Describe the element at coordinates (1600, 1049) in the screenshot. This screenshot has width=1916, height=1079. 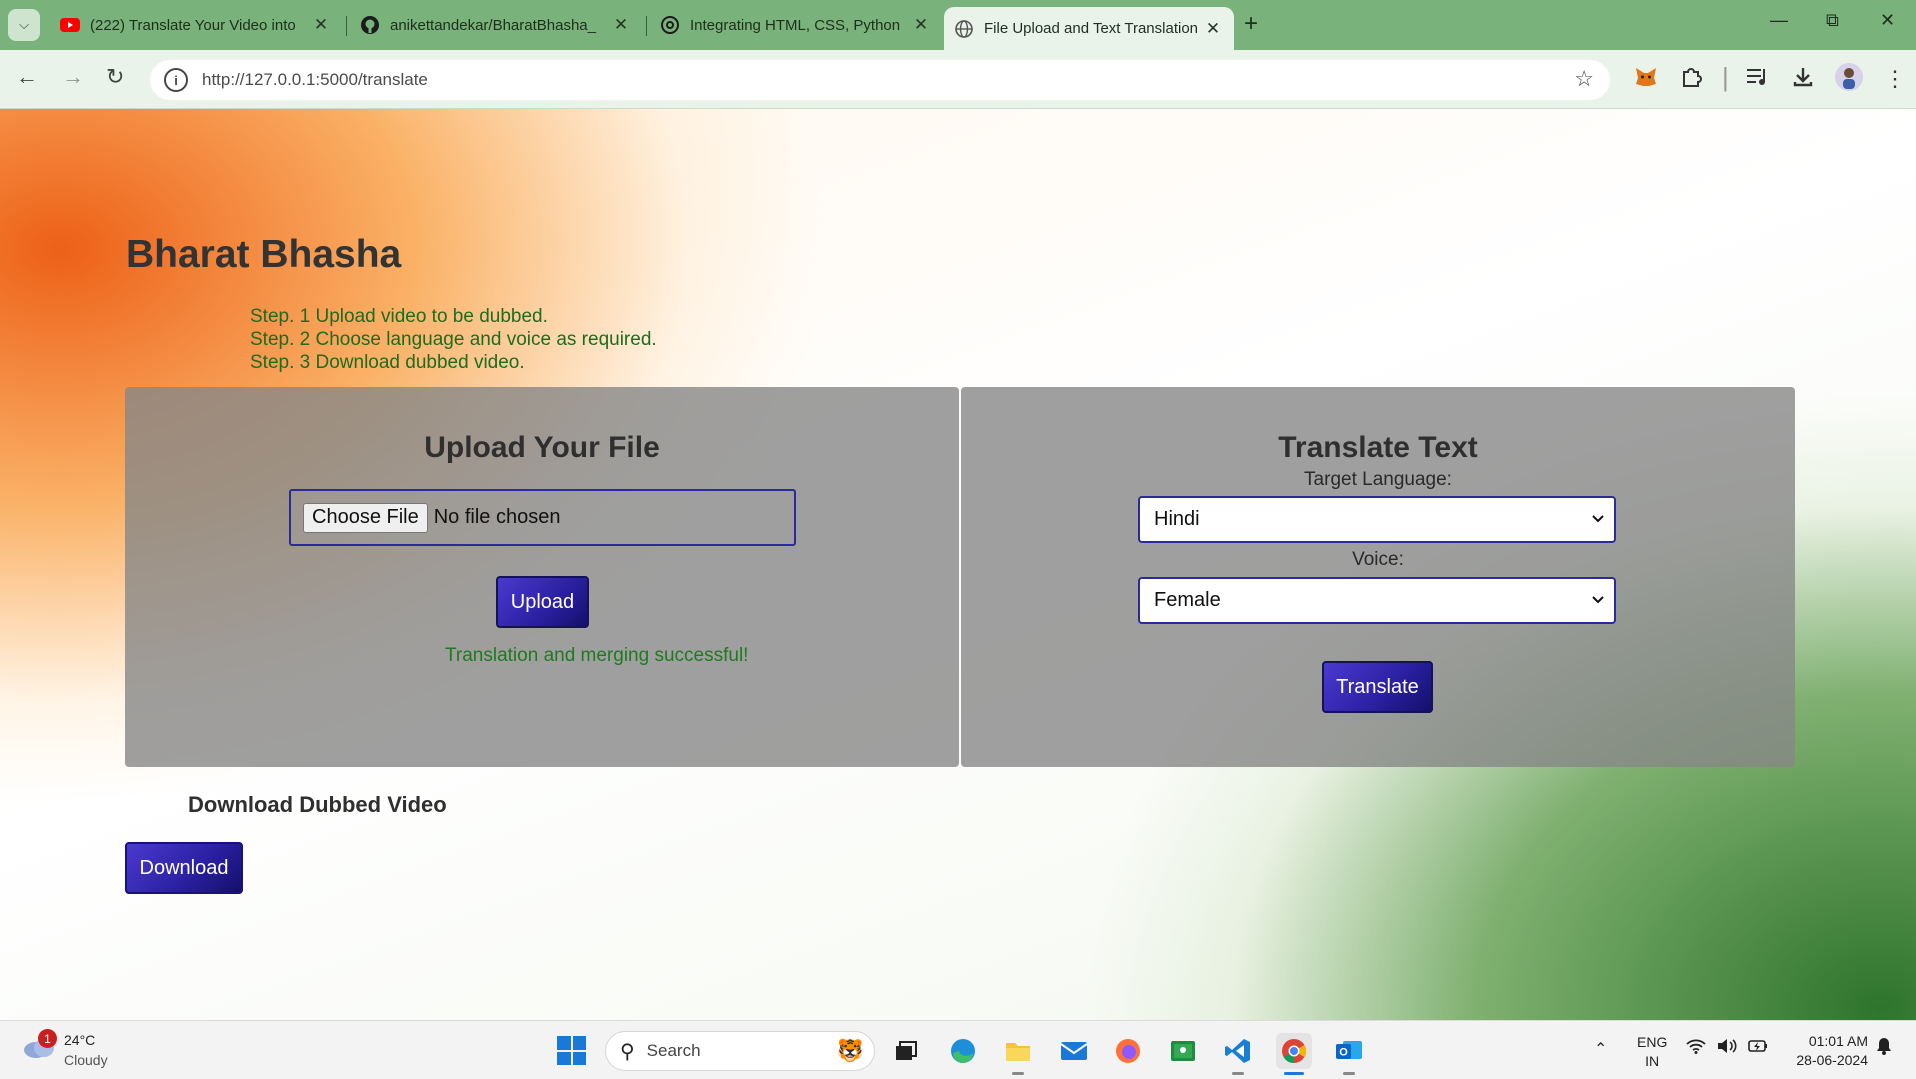
I see `show-hidden-icons-chevron-up-icon: ⌃` at that location.